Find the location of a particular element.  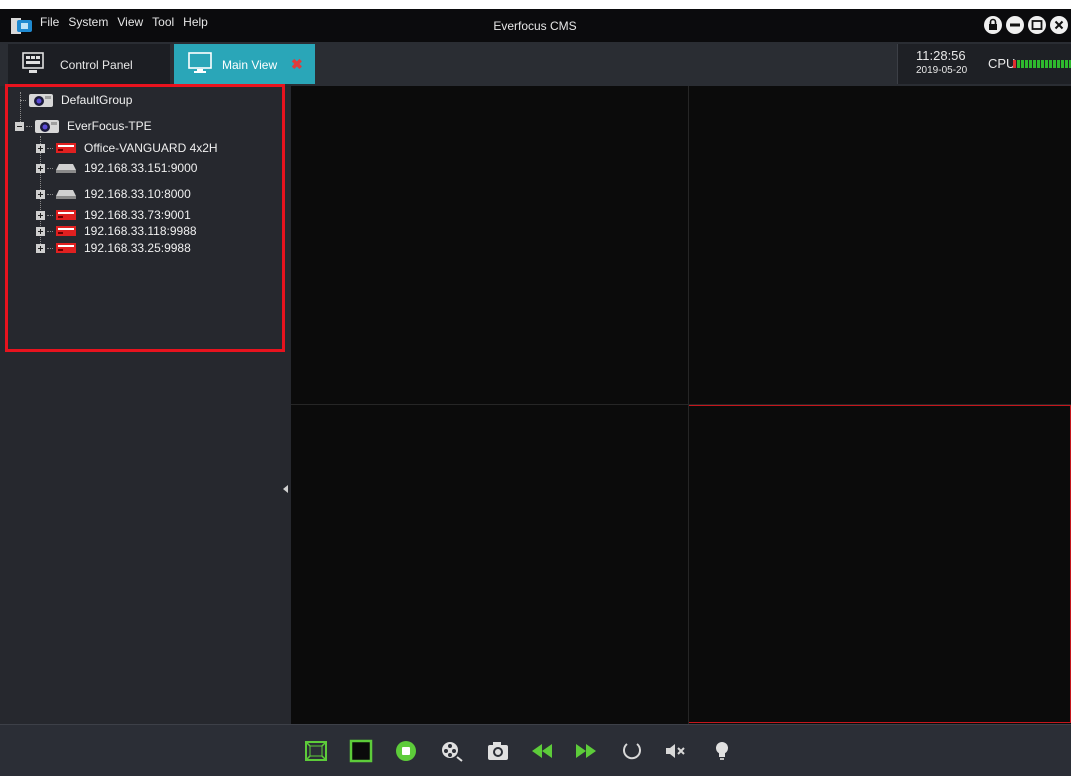

close-icon is located at coordinates (1059, 25).